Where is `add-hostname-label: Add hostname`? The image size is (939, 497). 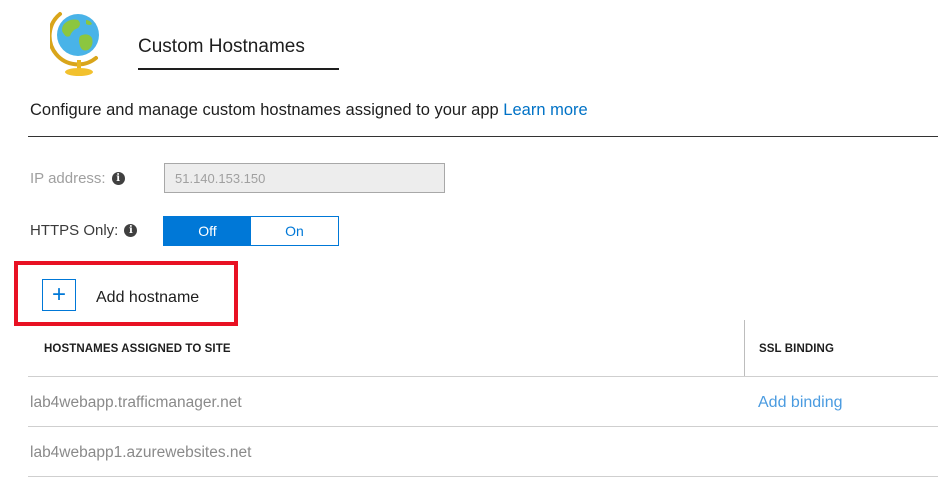
add-hostname-label: Add hostname is located at coordinates (148, 297).